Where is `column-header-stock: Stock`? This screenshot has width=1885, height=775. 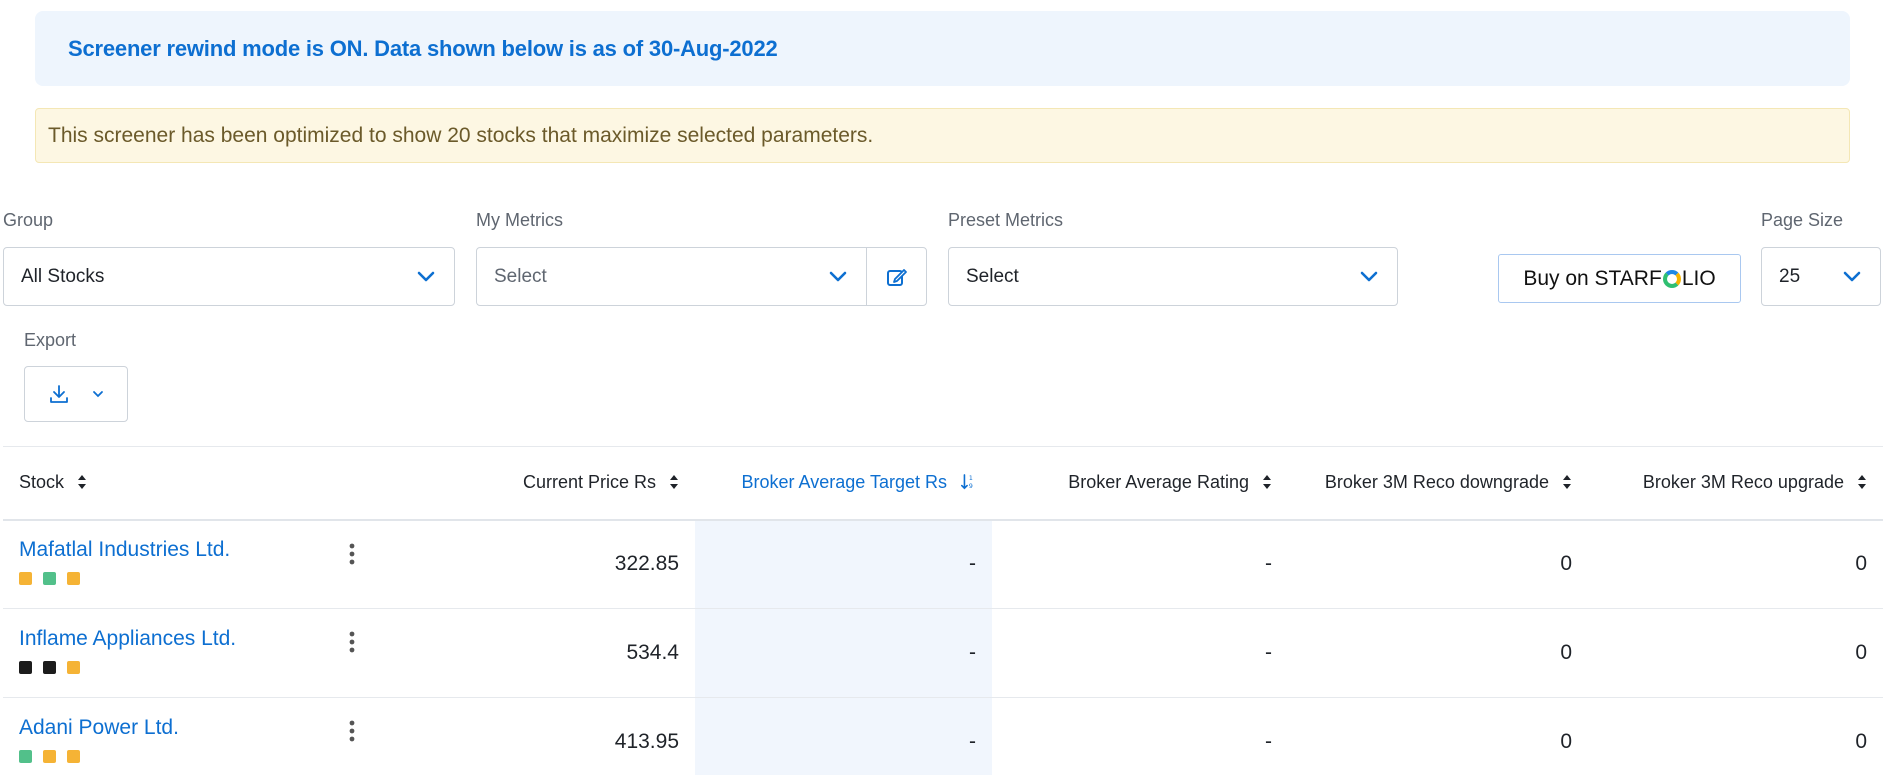 column-header-stock: Stock is located at coordinates (188, 483).